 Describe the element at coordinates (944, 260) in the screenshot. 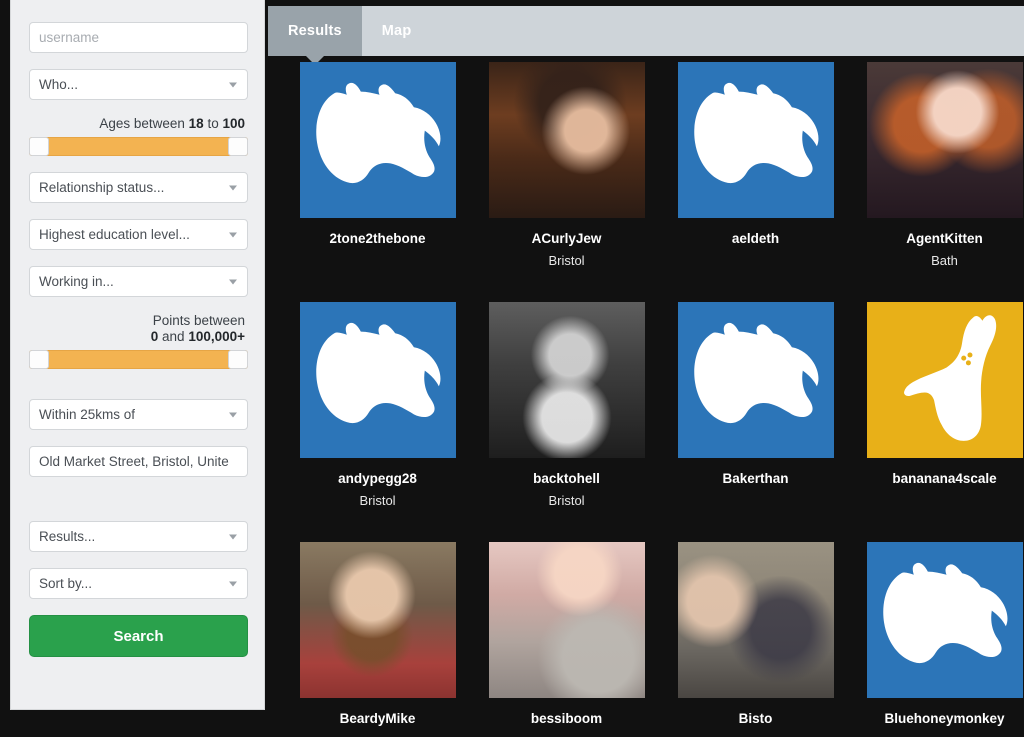

I see `result-location: Bath` at that location.